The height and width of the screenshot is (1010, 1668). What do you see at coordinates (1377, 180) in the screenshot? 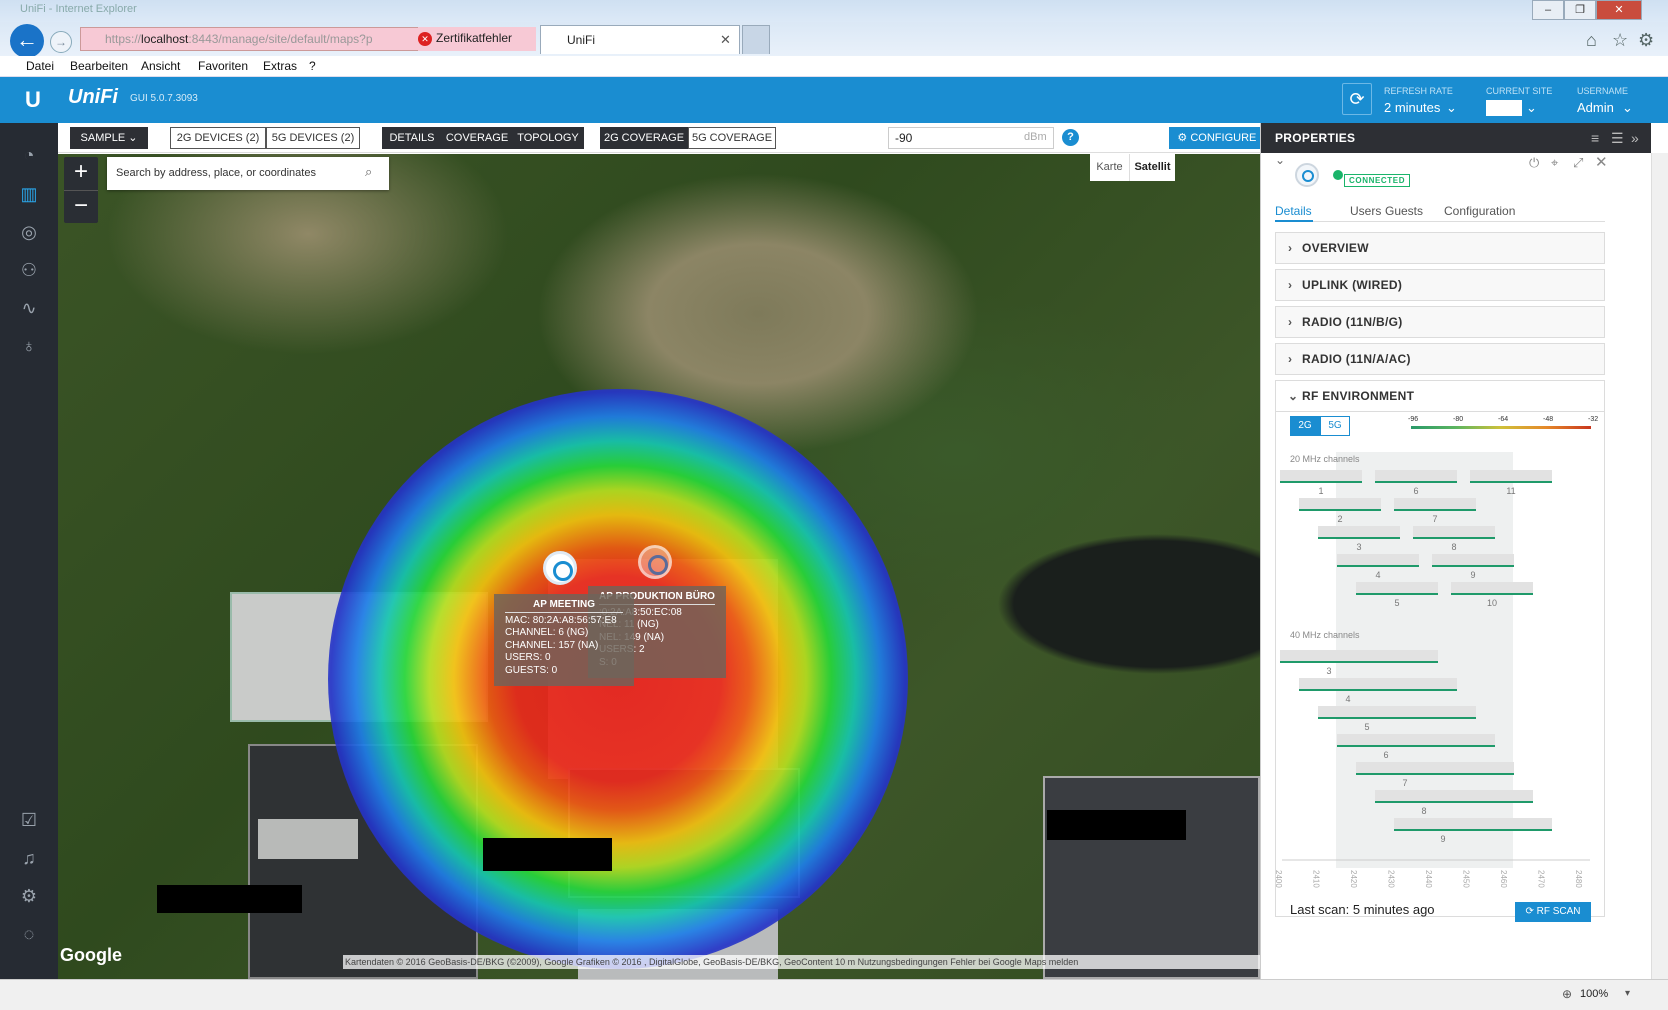
I see `status-badge: CONNECTED` at bounding box center [1377, 180].